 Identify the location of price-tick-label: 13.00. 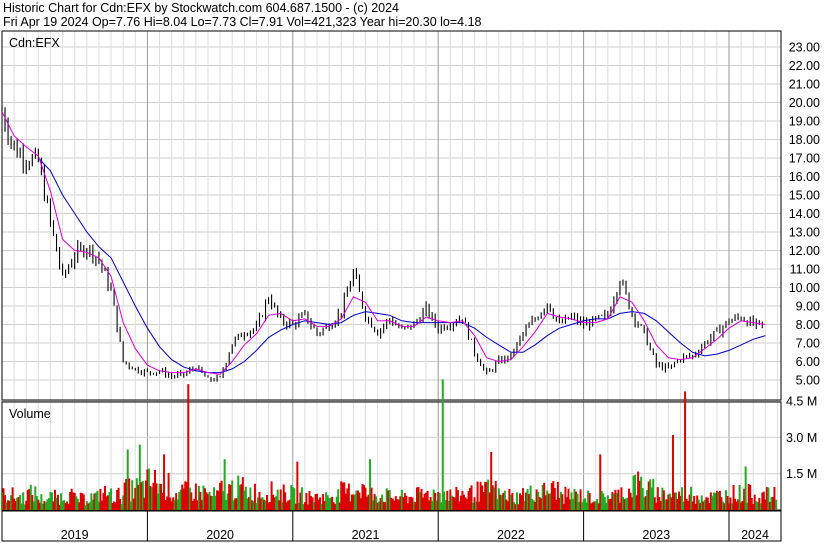
(804, 233).